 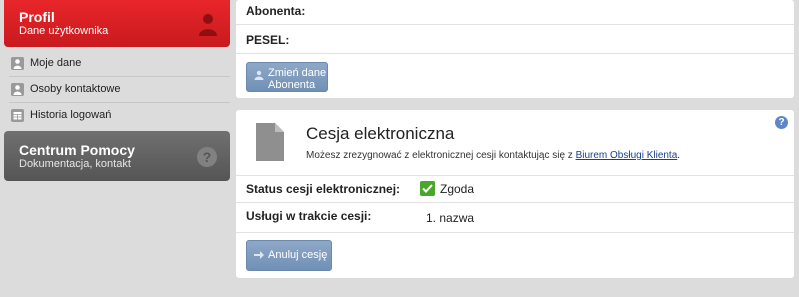 I want to click on help-center-subtitle: Dokumentacja, kontakt, so click(x=75, y=164).